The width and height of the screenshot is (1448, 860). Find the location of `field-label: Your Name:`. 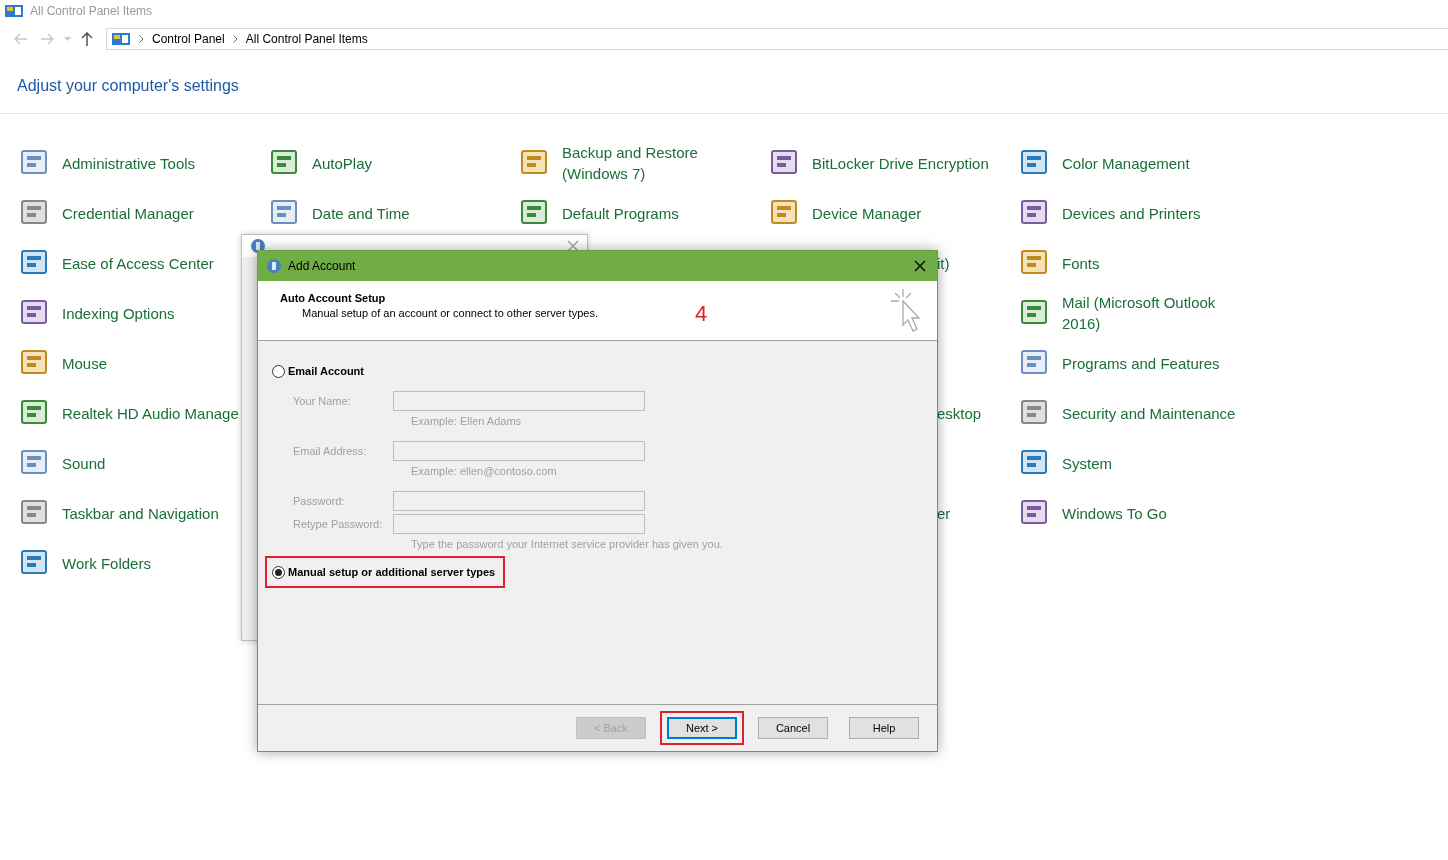

field-label: Your Name: is located at coordinates (322, 401).